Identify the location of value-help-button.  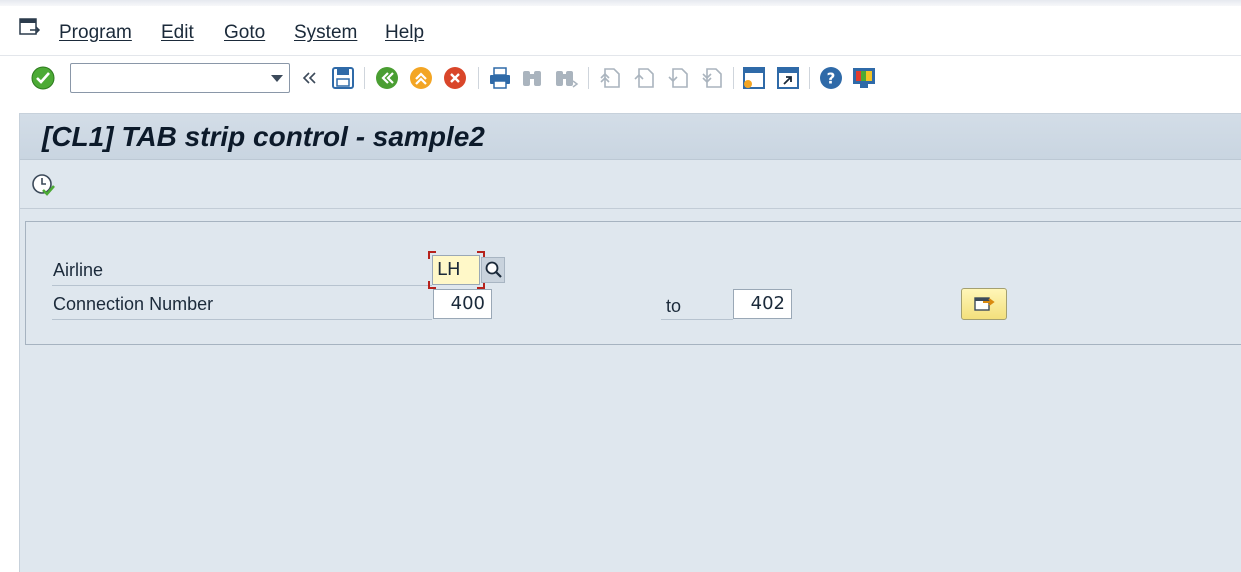
(493, 270).